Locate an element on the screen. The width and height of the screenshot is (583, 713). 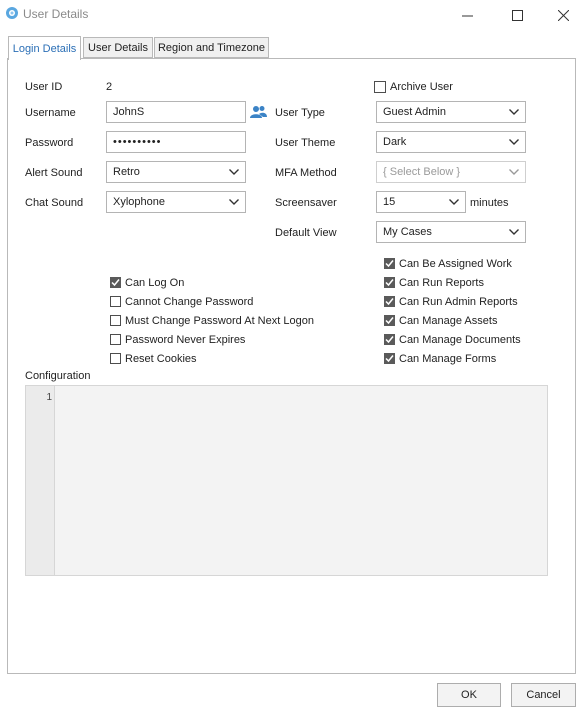
user-type-value: Guest Admin is located at coordinates (414, 112).